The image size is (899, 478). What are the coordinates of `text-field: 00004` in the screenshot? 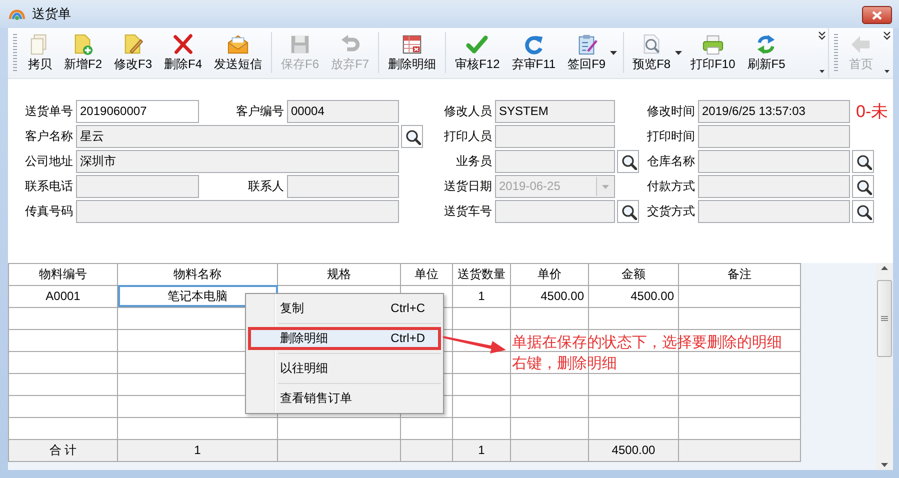 It's located at (343, 111).